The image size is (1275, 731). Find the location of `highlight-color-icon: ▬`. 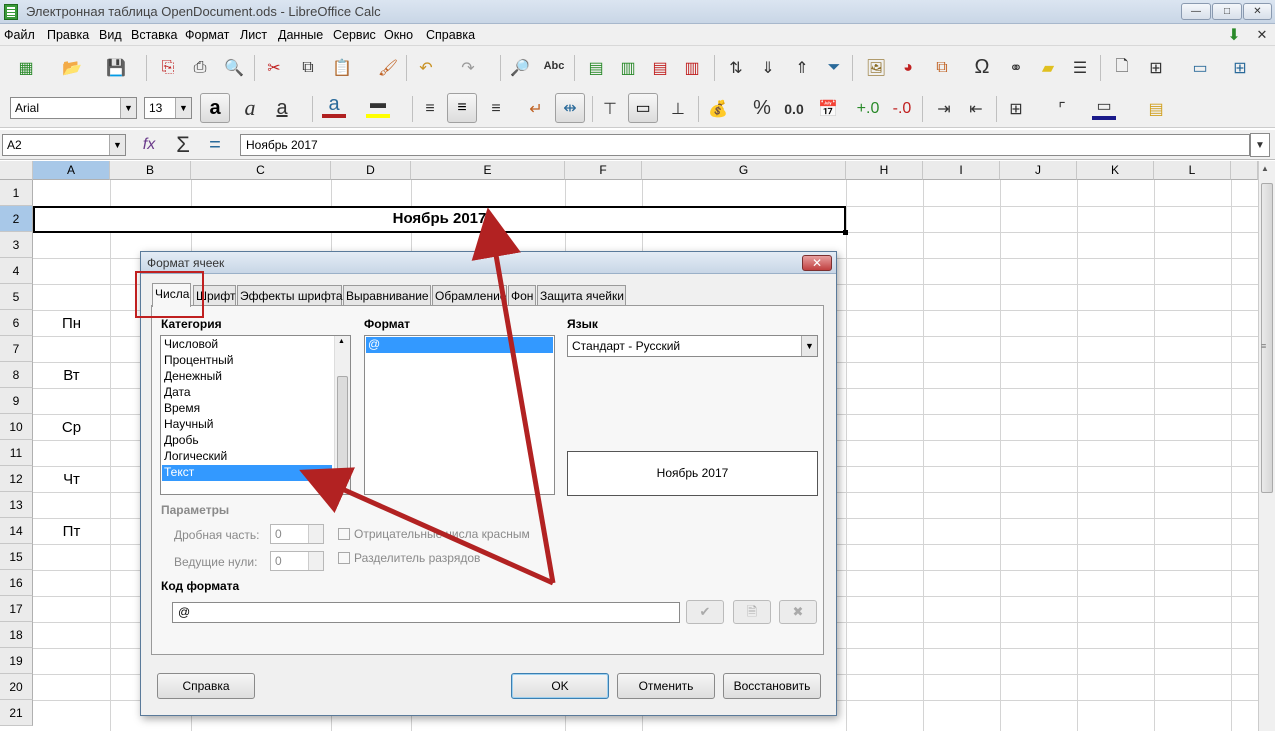

highlight-color-icon: ▬ is located at coordinates (378, 106).